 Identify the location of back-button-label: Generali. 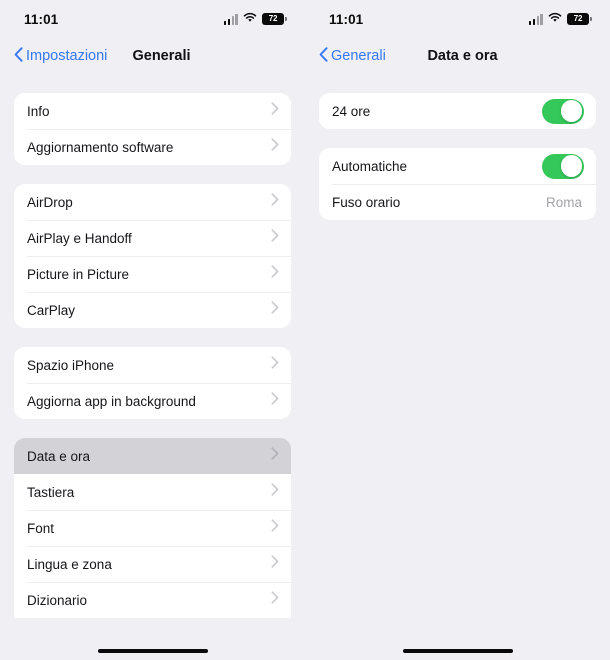
(358, 56).